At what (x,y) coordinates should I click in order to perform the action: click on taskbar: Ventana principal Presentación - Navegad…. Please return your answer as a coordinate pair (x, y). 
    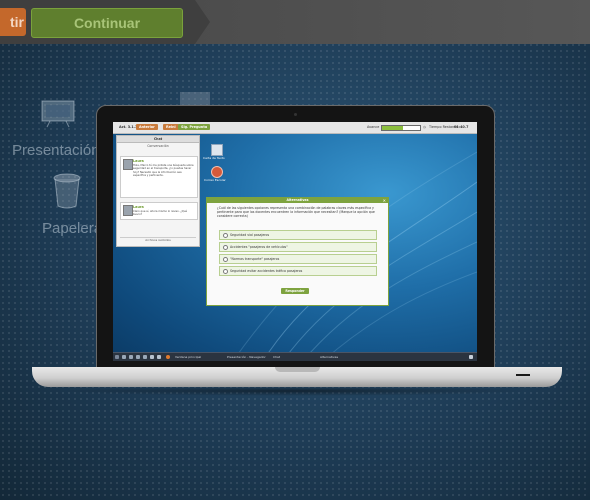
    Looking at the image, I should click on (295, 356).